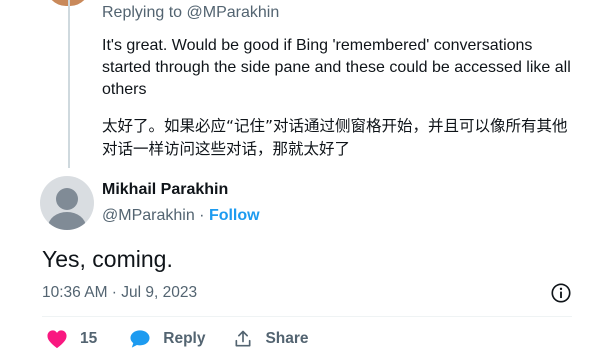  Describe the element at coordinates (184, 338) in the screenshot. I see `reply-label: Reply` at that location.